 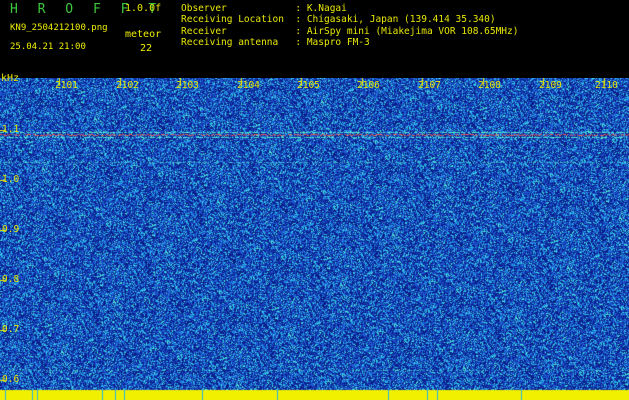 What do you see at coordinates (11, 329) in the screenshot?
I see `y-tick-label: 0.7` at bounding box center [11, 329].